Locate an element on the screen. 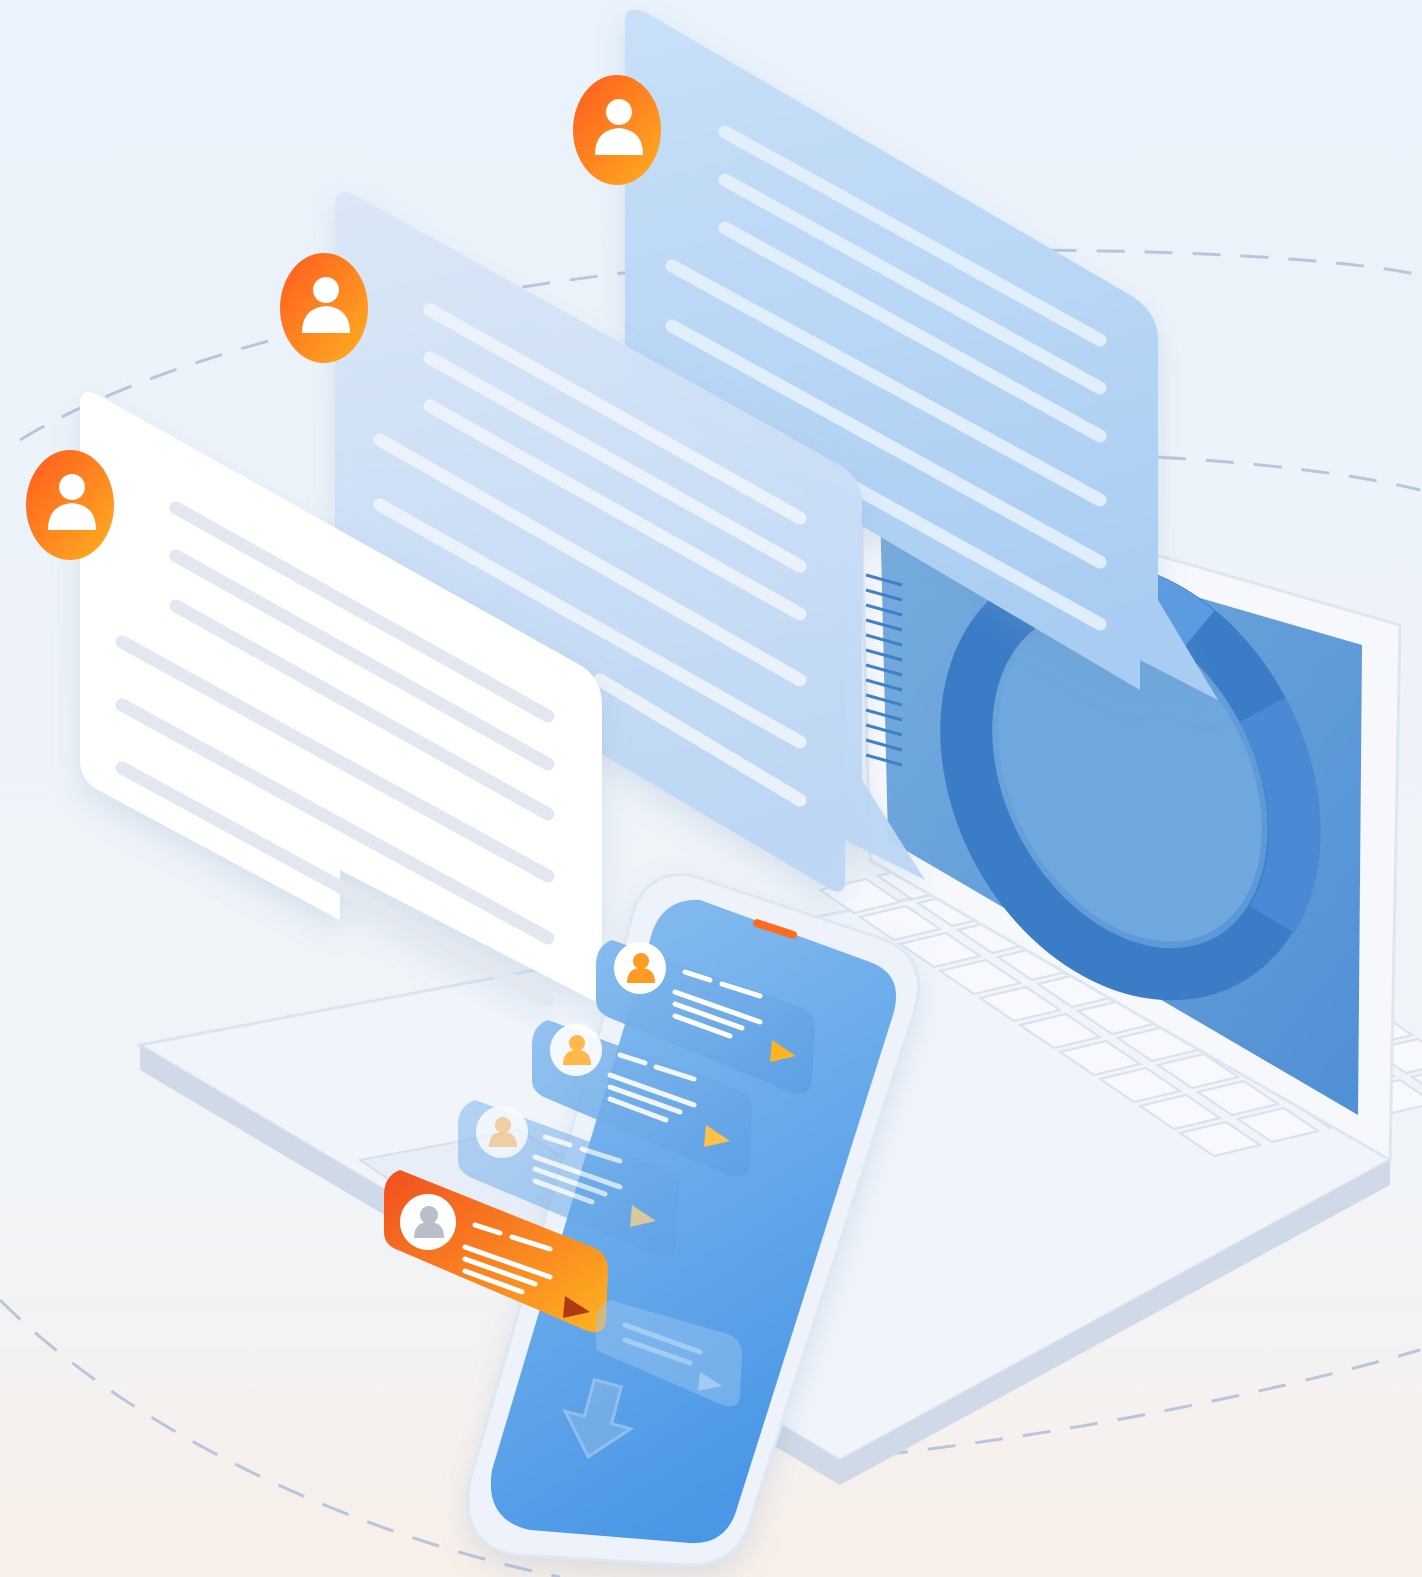 The image size is (1422, 1577). avatar-back is located at coordinates (617, 130).